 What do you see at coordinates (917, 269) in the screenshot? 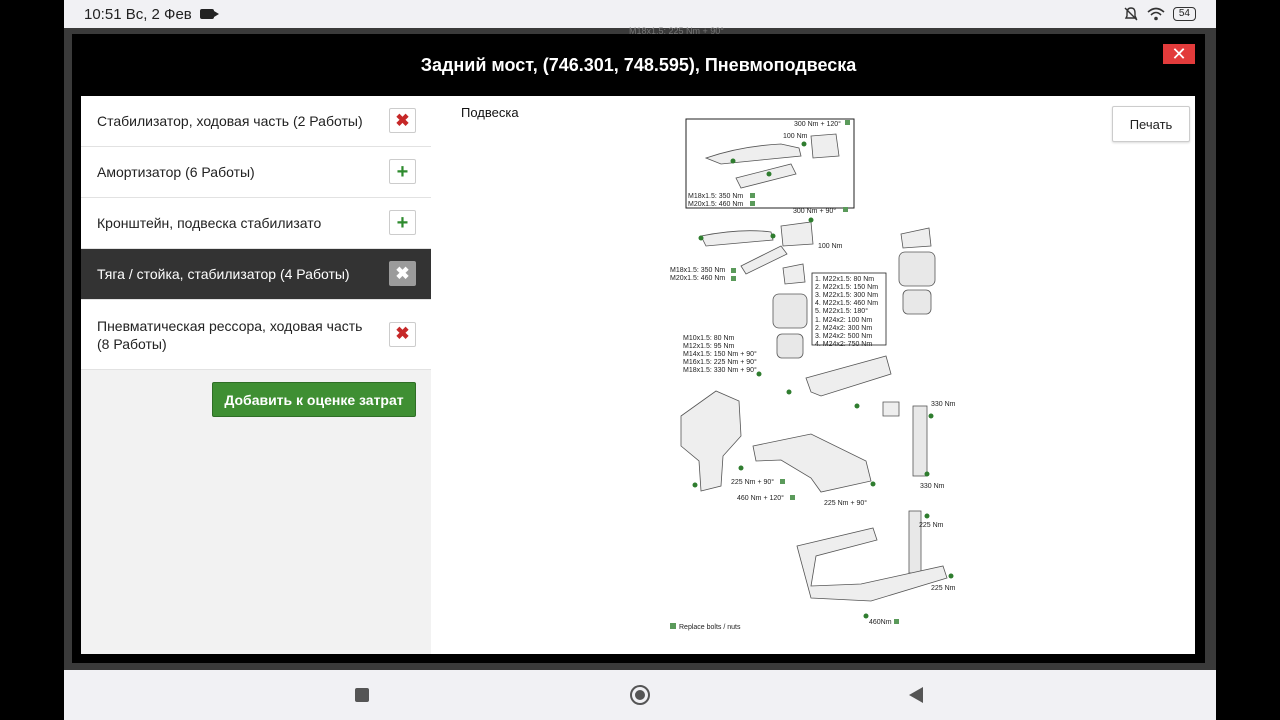
I see `air-spring-right` at bounding box center [917, 269].